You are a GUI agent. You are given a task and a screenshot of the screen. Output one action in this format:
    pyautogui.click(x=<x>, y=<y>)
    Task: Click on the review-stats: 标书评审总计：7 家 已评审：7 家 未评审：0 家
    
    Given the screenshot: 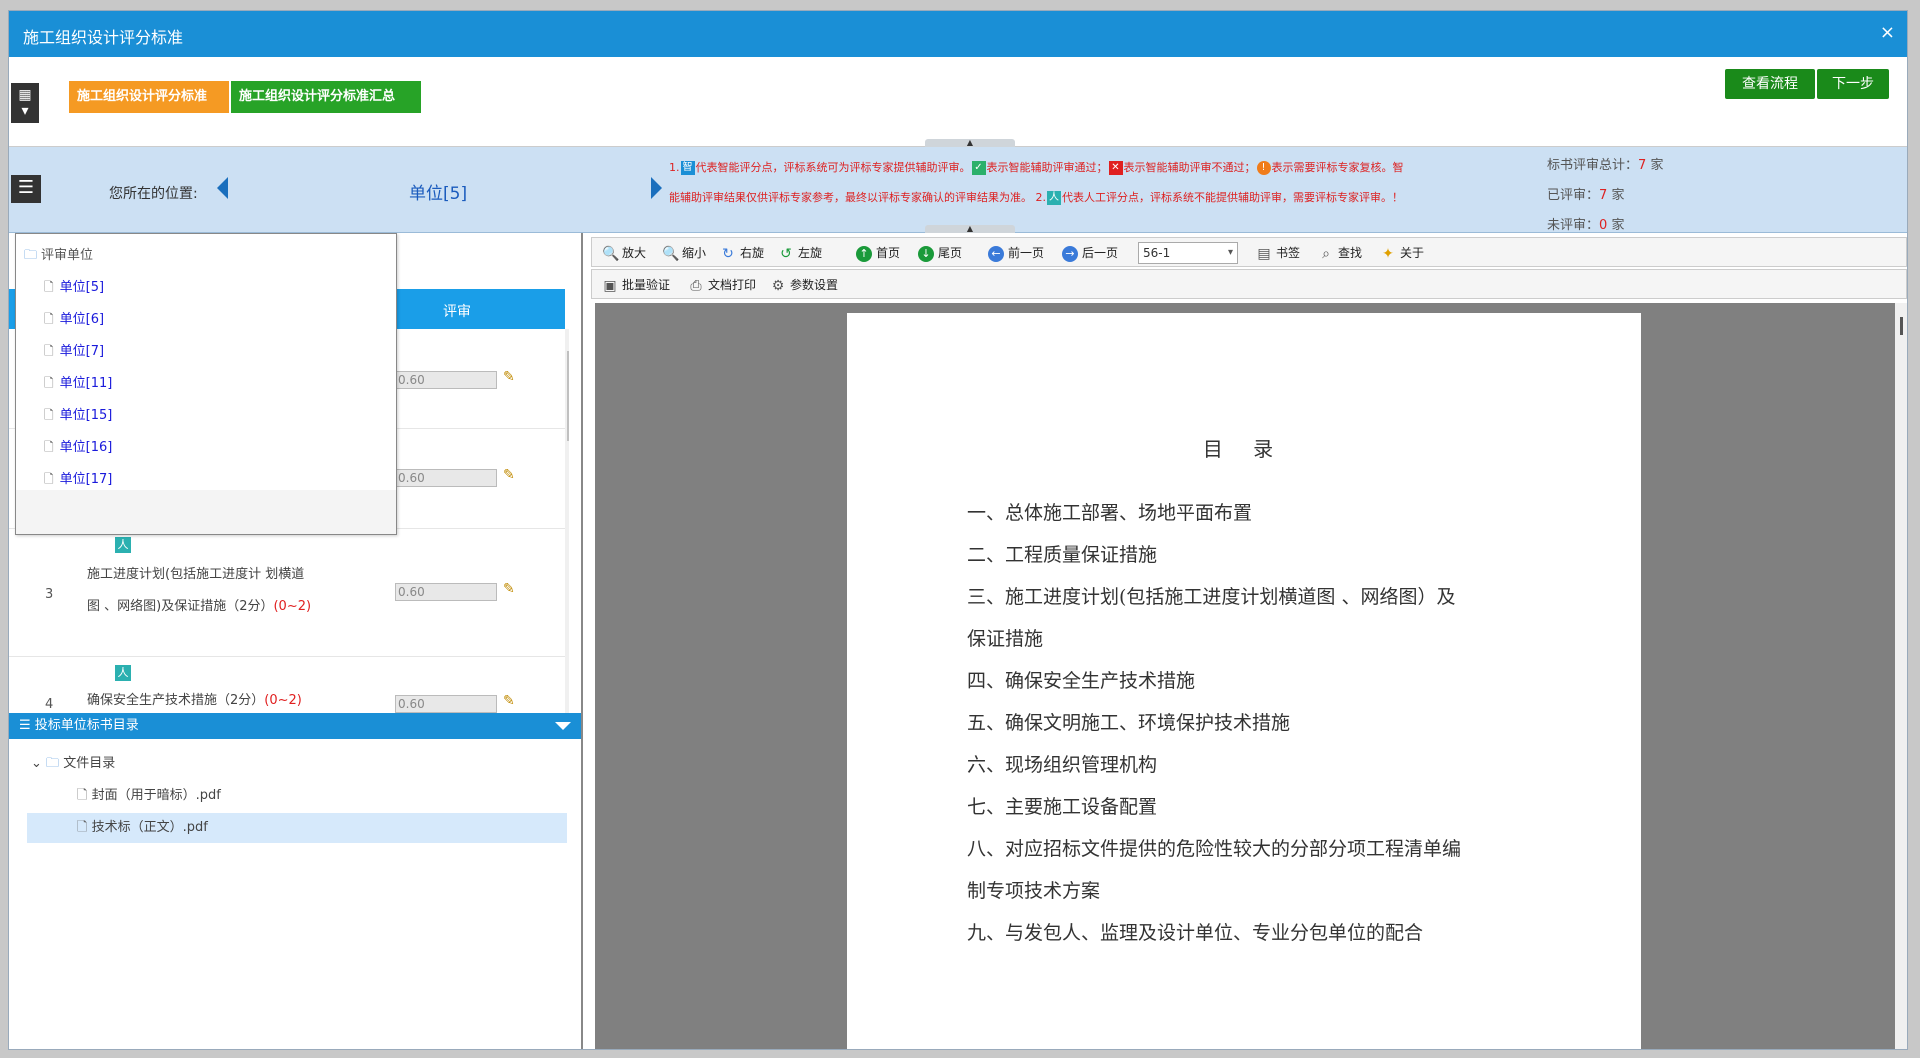 What is the action you would take?
    pyautogui.click(x=1605, y=195)
    